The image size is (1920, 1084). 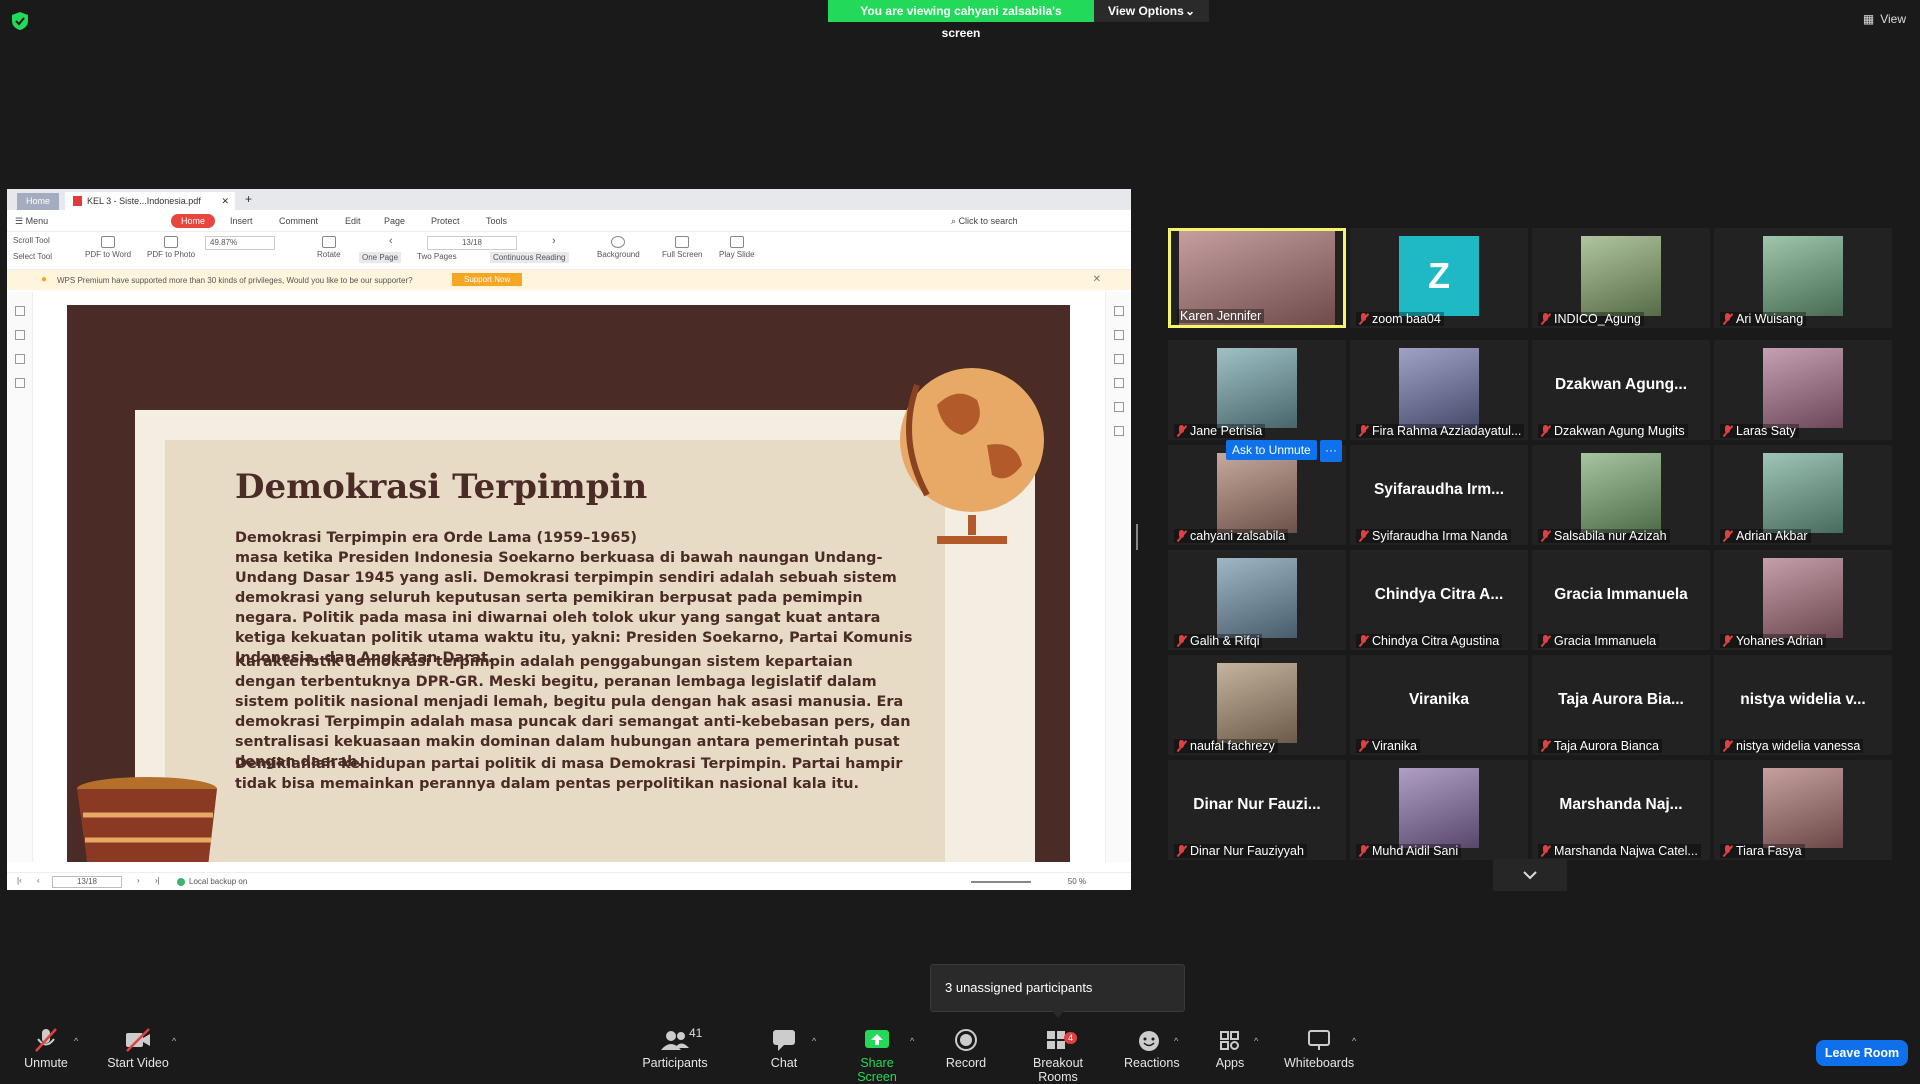 I want to click on participant-tile: naufal fachrezy, so click(x=1257, y=705).